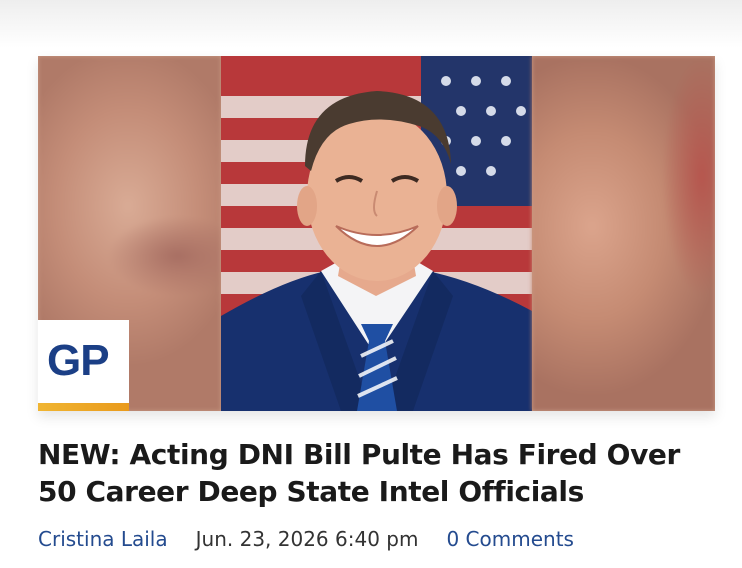 This screenshot has height=568, width=742. Describe the element at coordinates (103, 539) in the screenshot. I see `author-link: Cristina Laila` at that location.